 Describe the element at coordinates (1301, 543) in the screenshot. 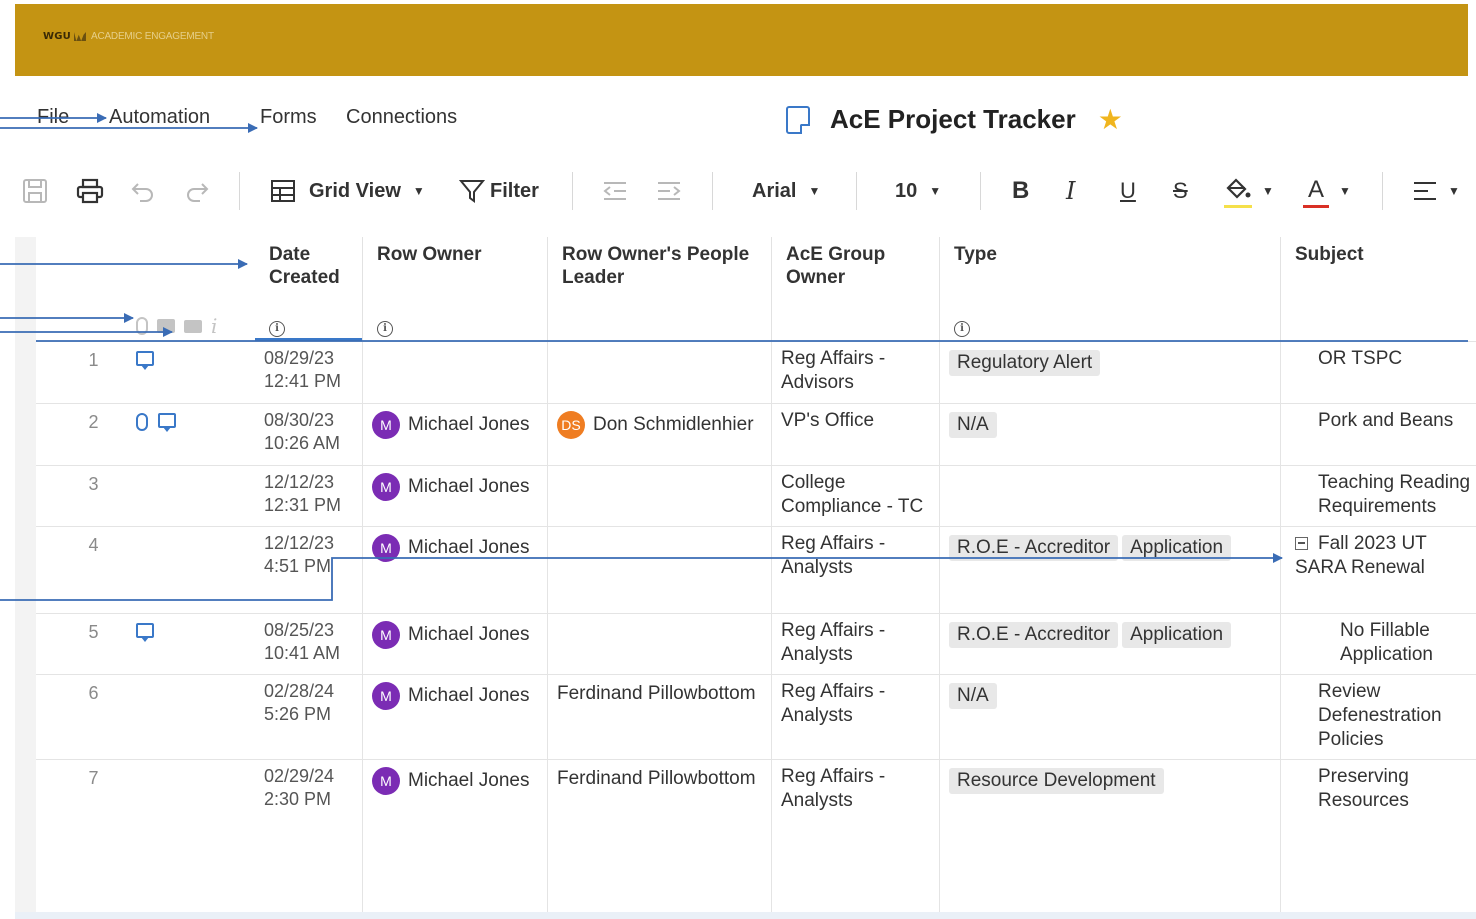

I see `collapse-row-icon` at that location.